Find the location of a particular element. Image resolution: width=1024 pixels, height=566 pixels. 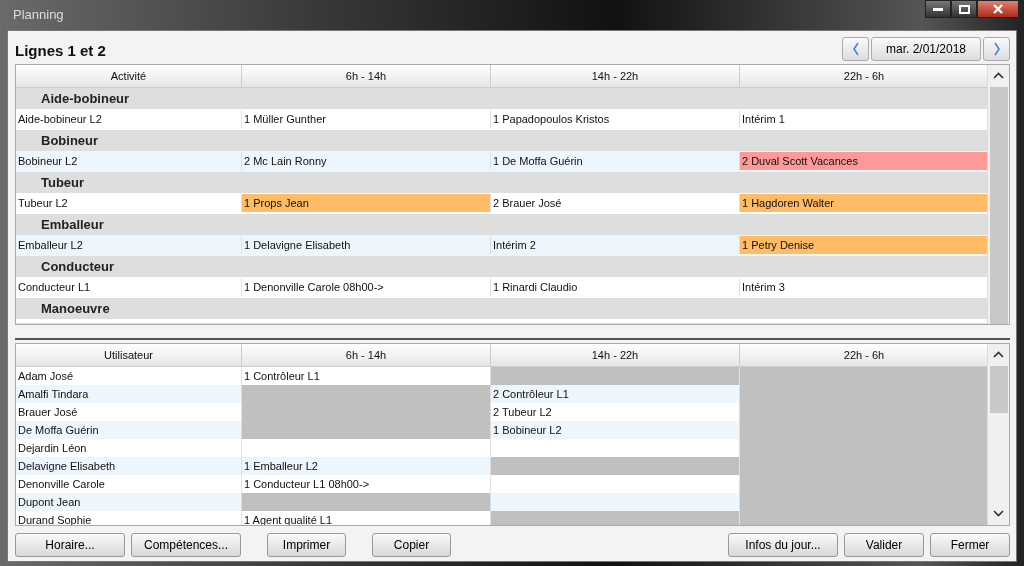

table-cell: 1 Delavigne Elisabeth is located at coordinates (366, 245).